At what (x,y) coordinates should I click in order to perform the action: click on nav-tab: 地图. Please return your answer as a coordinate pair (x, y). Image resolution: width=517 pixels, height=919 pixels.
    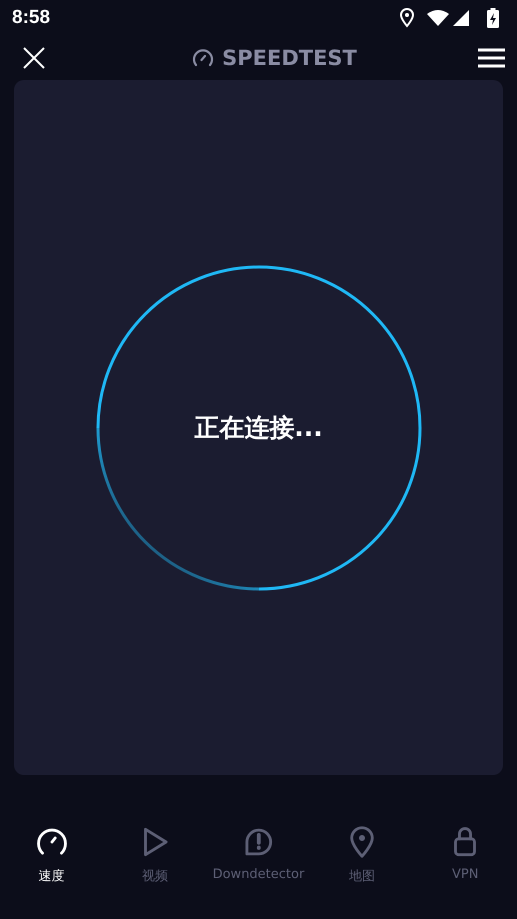
    Looking at the image, I should click on (362, 854).